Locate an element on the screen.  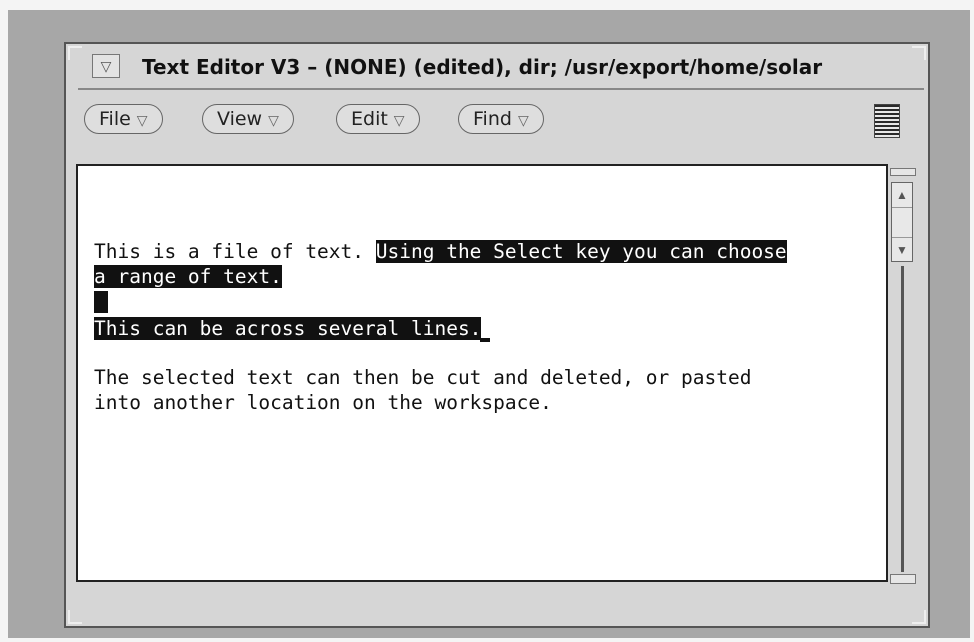
text-line-2: a range of text. is located at coordinates (440, 277).